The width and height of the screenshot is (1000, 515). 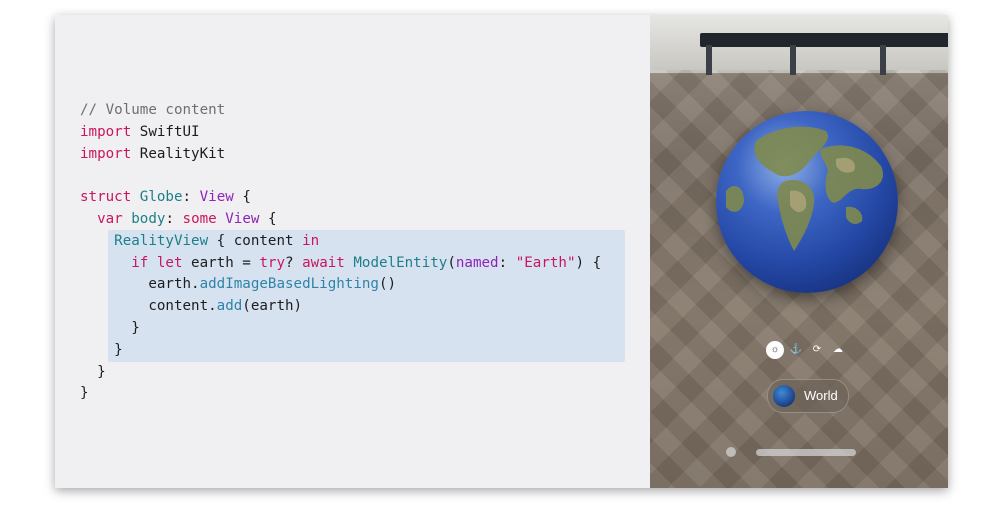 I want to click on anchor-icon: ⚓, so click(x=796, y=350).